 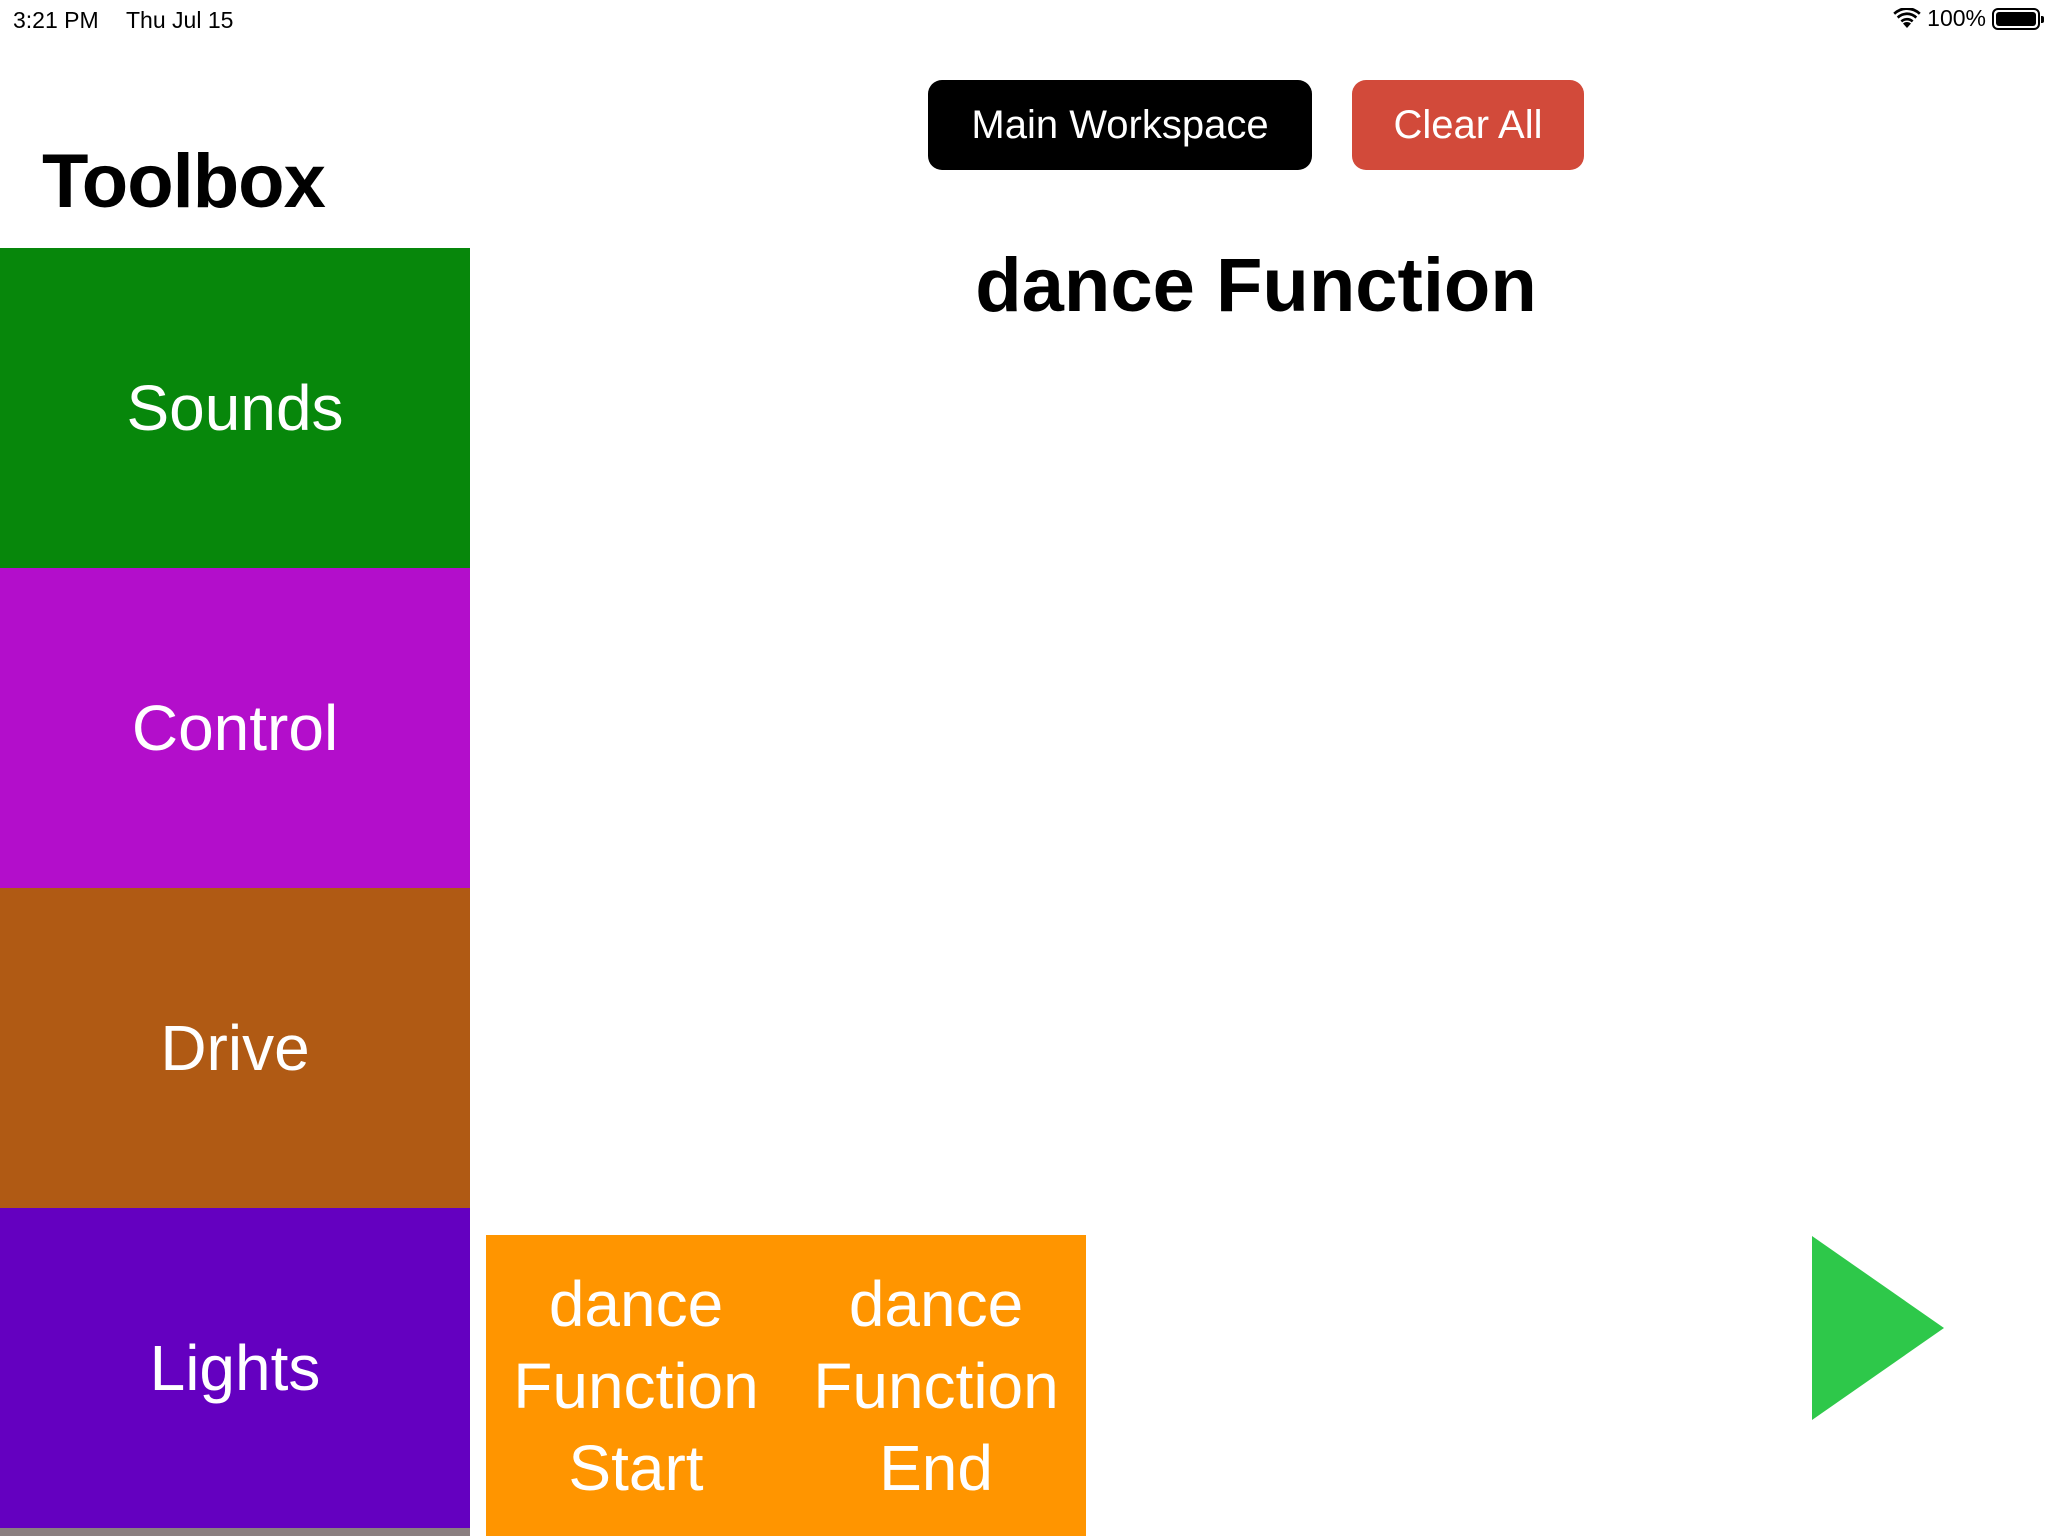 I want to click on clear-all-button: Clear All, so click(x=1468, y=125).